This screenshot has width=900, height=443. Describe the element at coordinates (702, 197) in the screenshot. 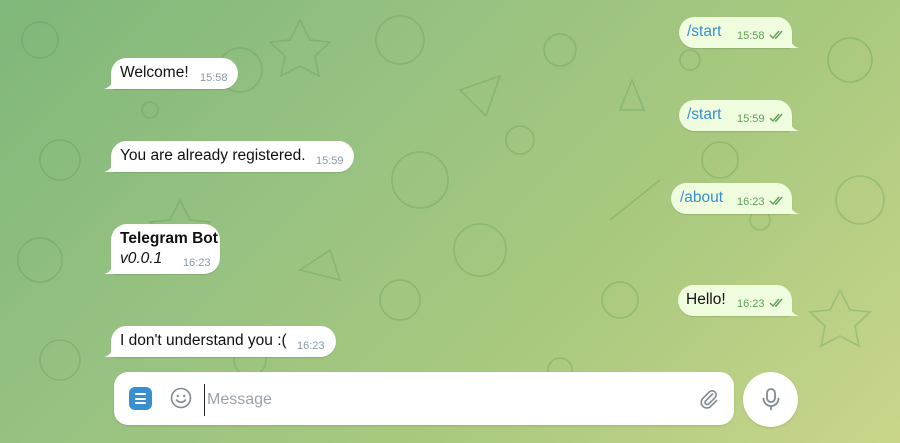

I see `message-text: /about` at that location.